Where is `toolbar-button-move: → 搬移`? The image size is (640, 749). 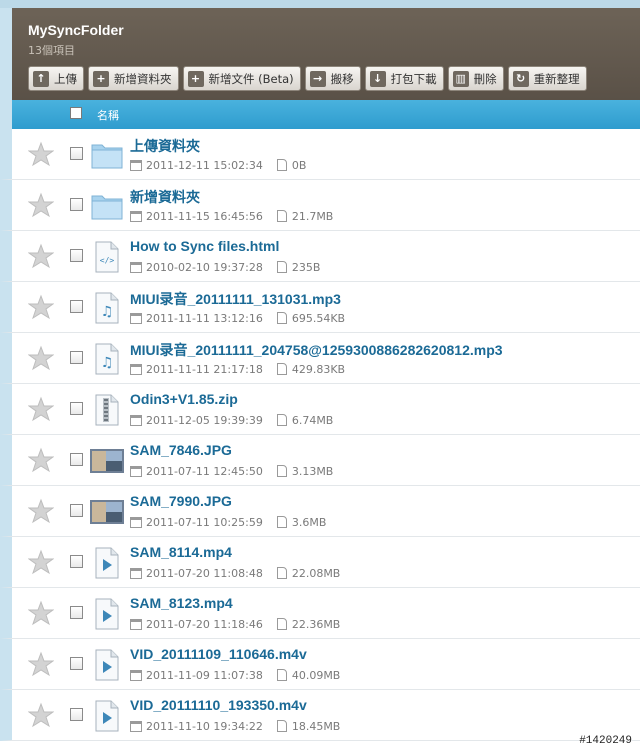 toolbar-button-move: → 搬移 is located at coordinates (332, 78).